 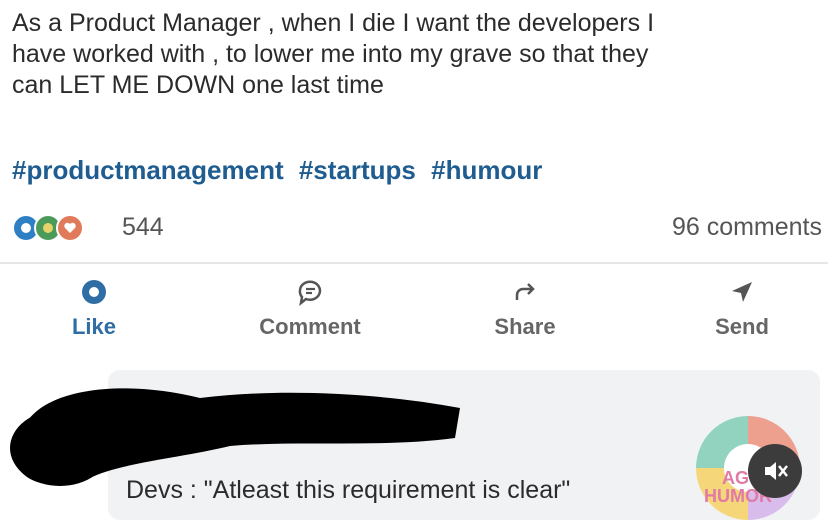 I want to click on comment-button: Comment, so click(x=310, y=314).